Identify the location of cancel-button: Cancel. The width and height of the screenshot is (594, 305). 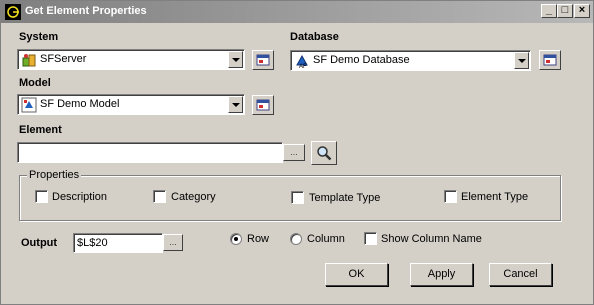
(520, 274).